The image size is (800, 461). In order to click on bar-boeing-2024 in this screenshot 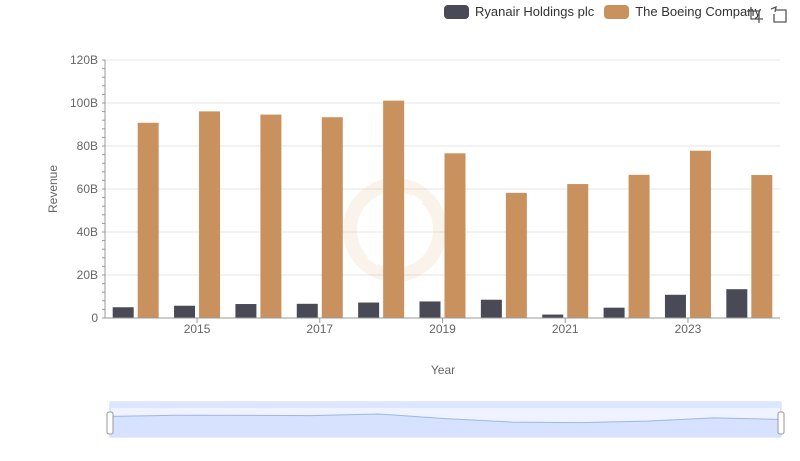, I will do `click(762, 246)`.